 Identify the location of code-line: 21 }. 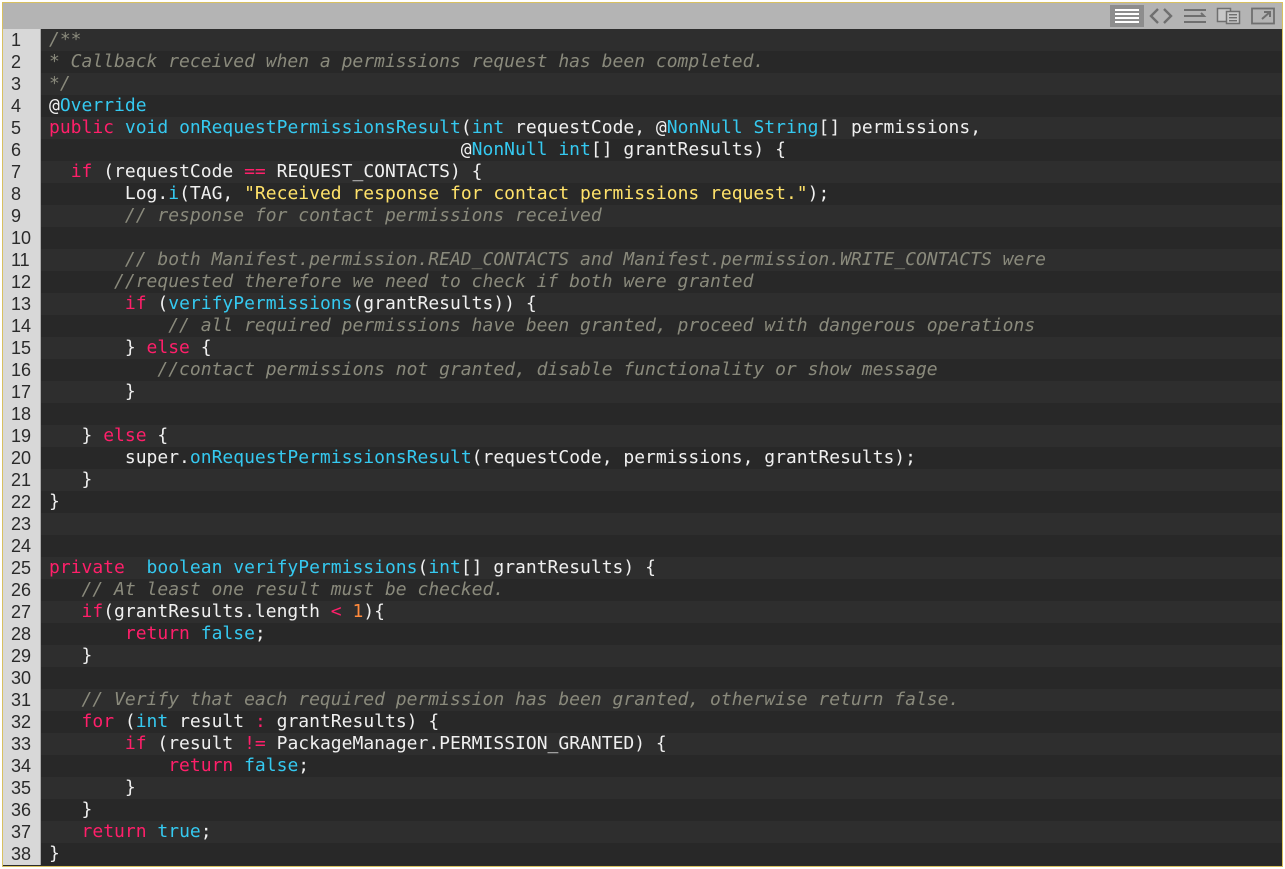
(642, 480).